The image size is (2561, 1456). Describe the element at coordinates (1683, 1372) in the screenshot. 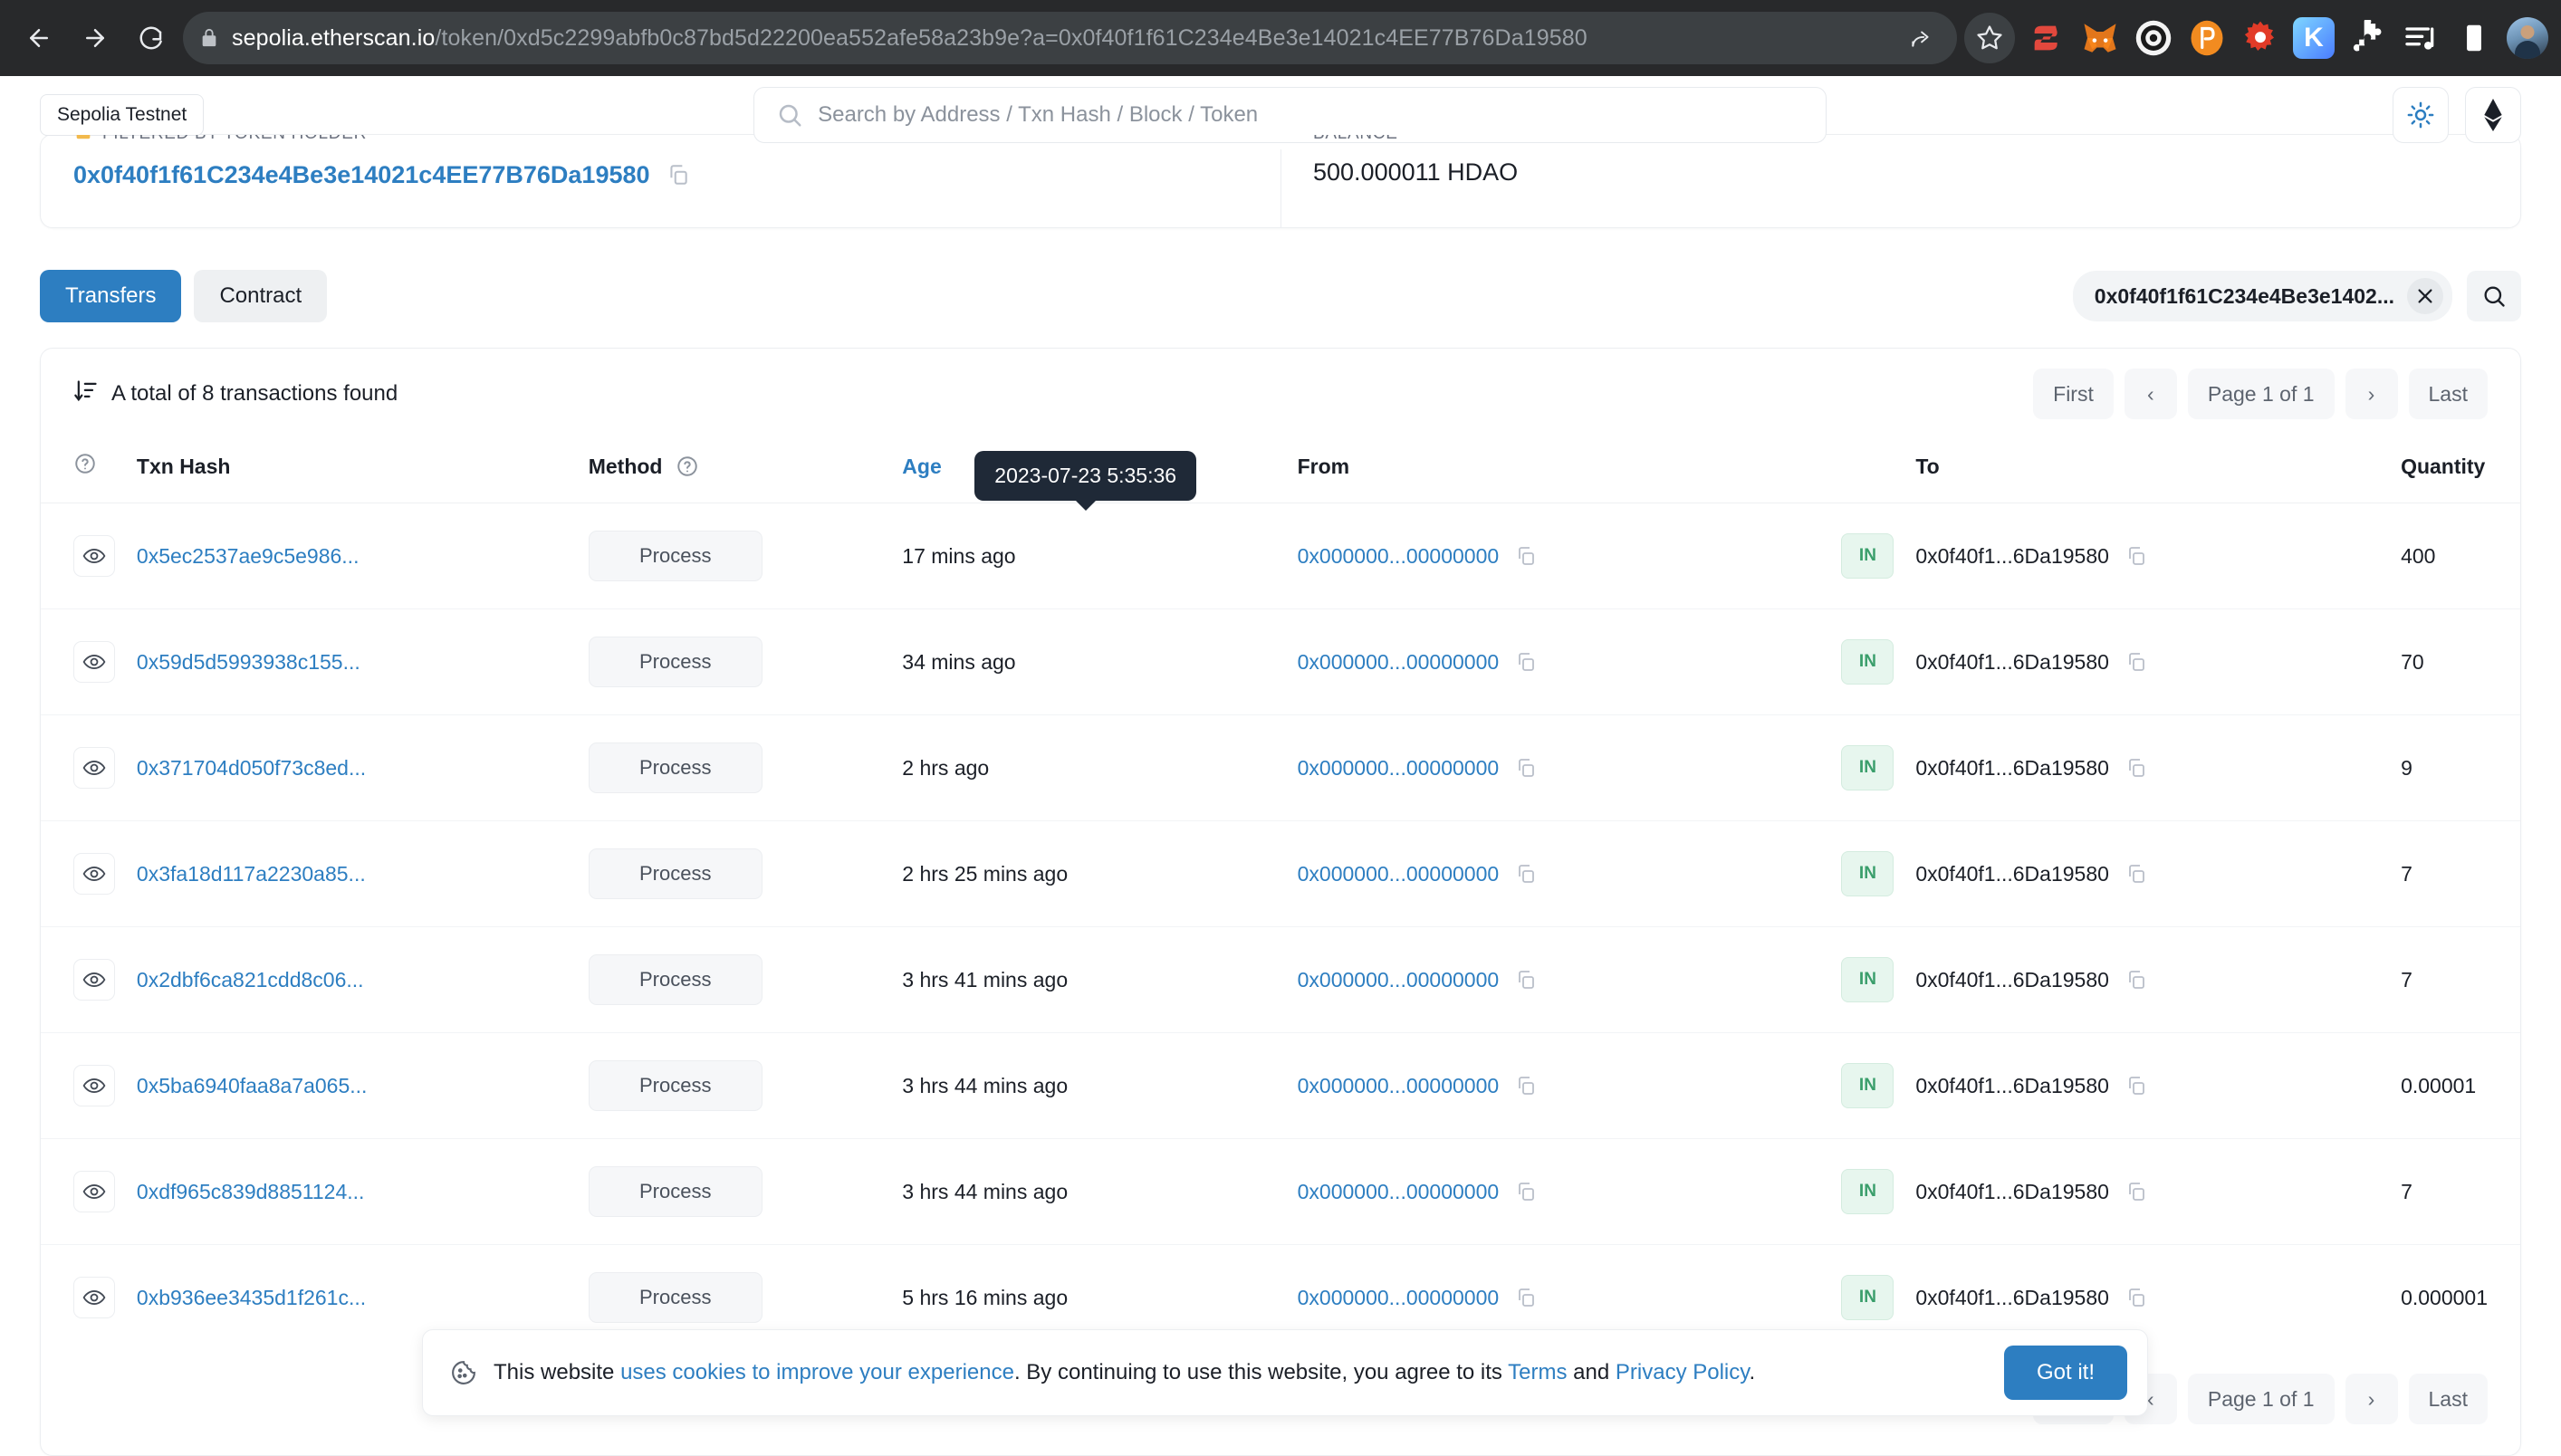

I see `cookie-link-privacy: Privacy Policy` at that location.